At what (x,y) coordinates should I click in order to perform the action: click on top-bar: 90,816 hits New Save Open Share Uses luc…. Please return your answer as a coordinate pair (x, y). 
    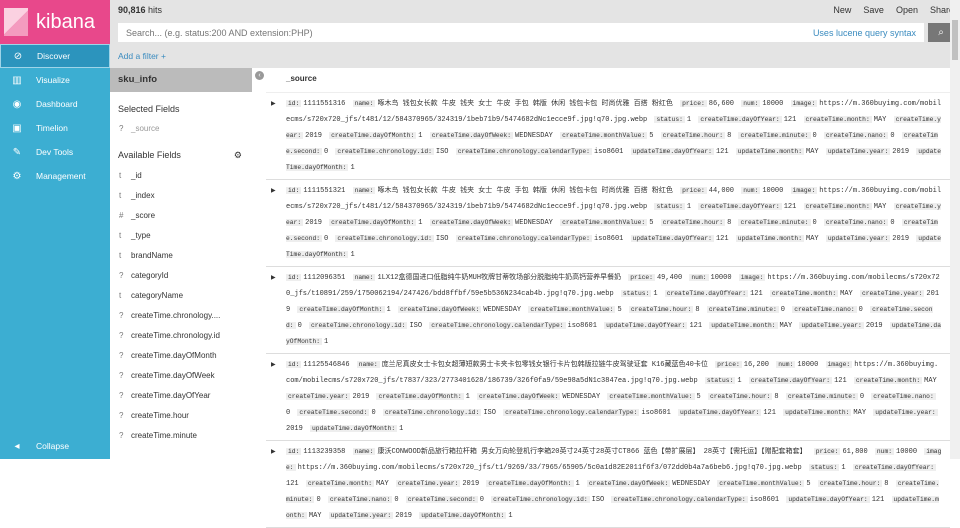
    Looking at the image, I should click on (535, 34).